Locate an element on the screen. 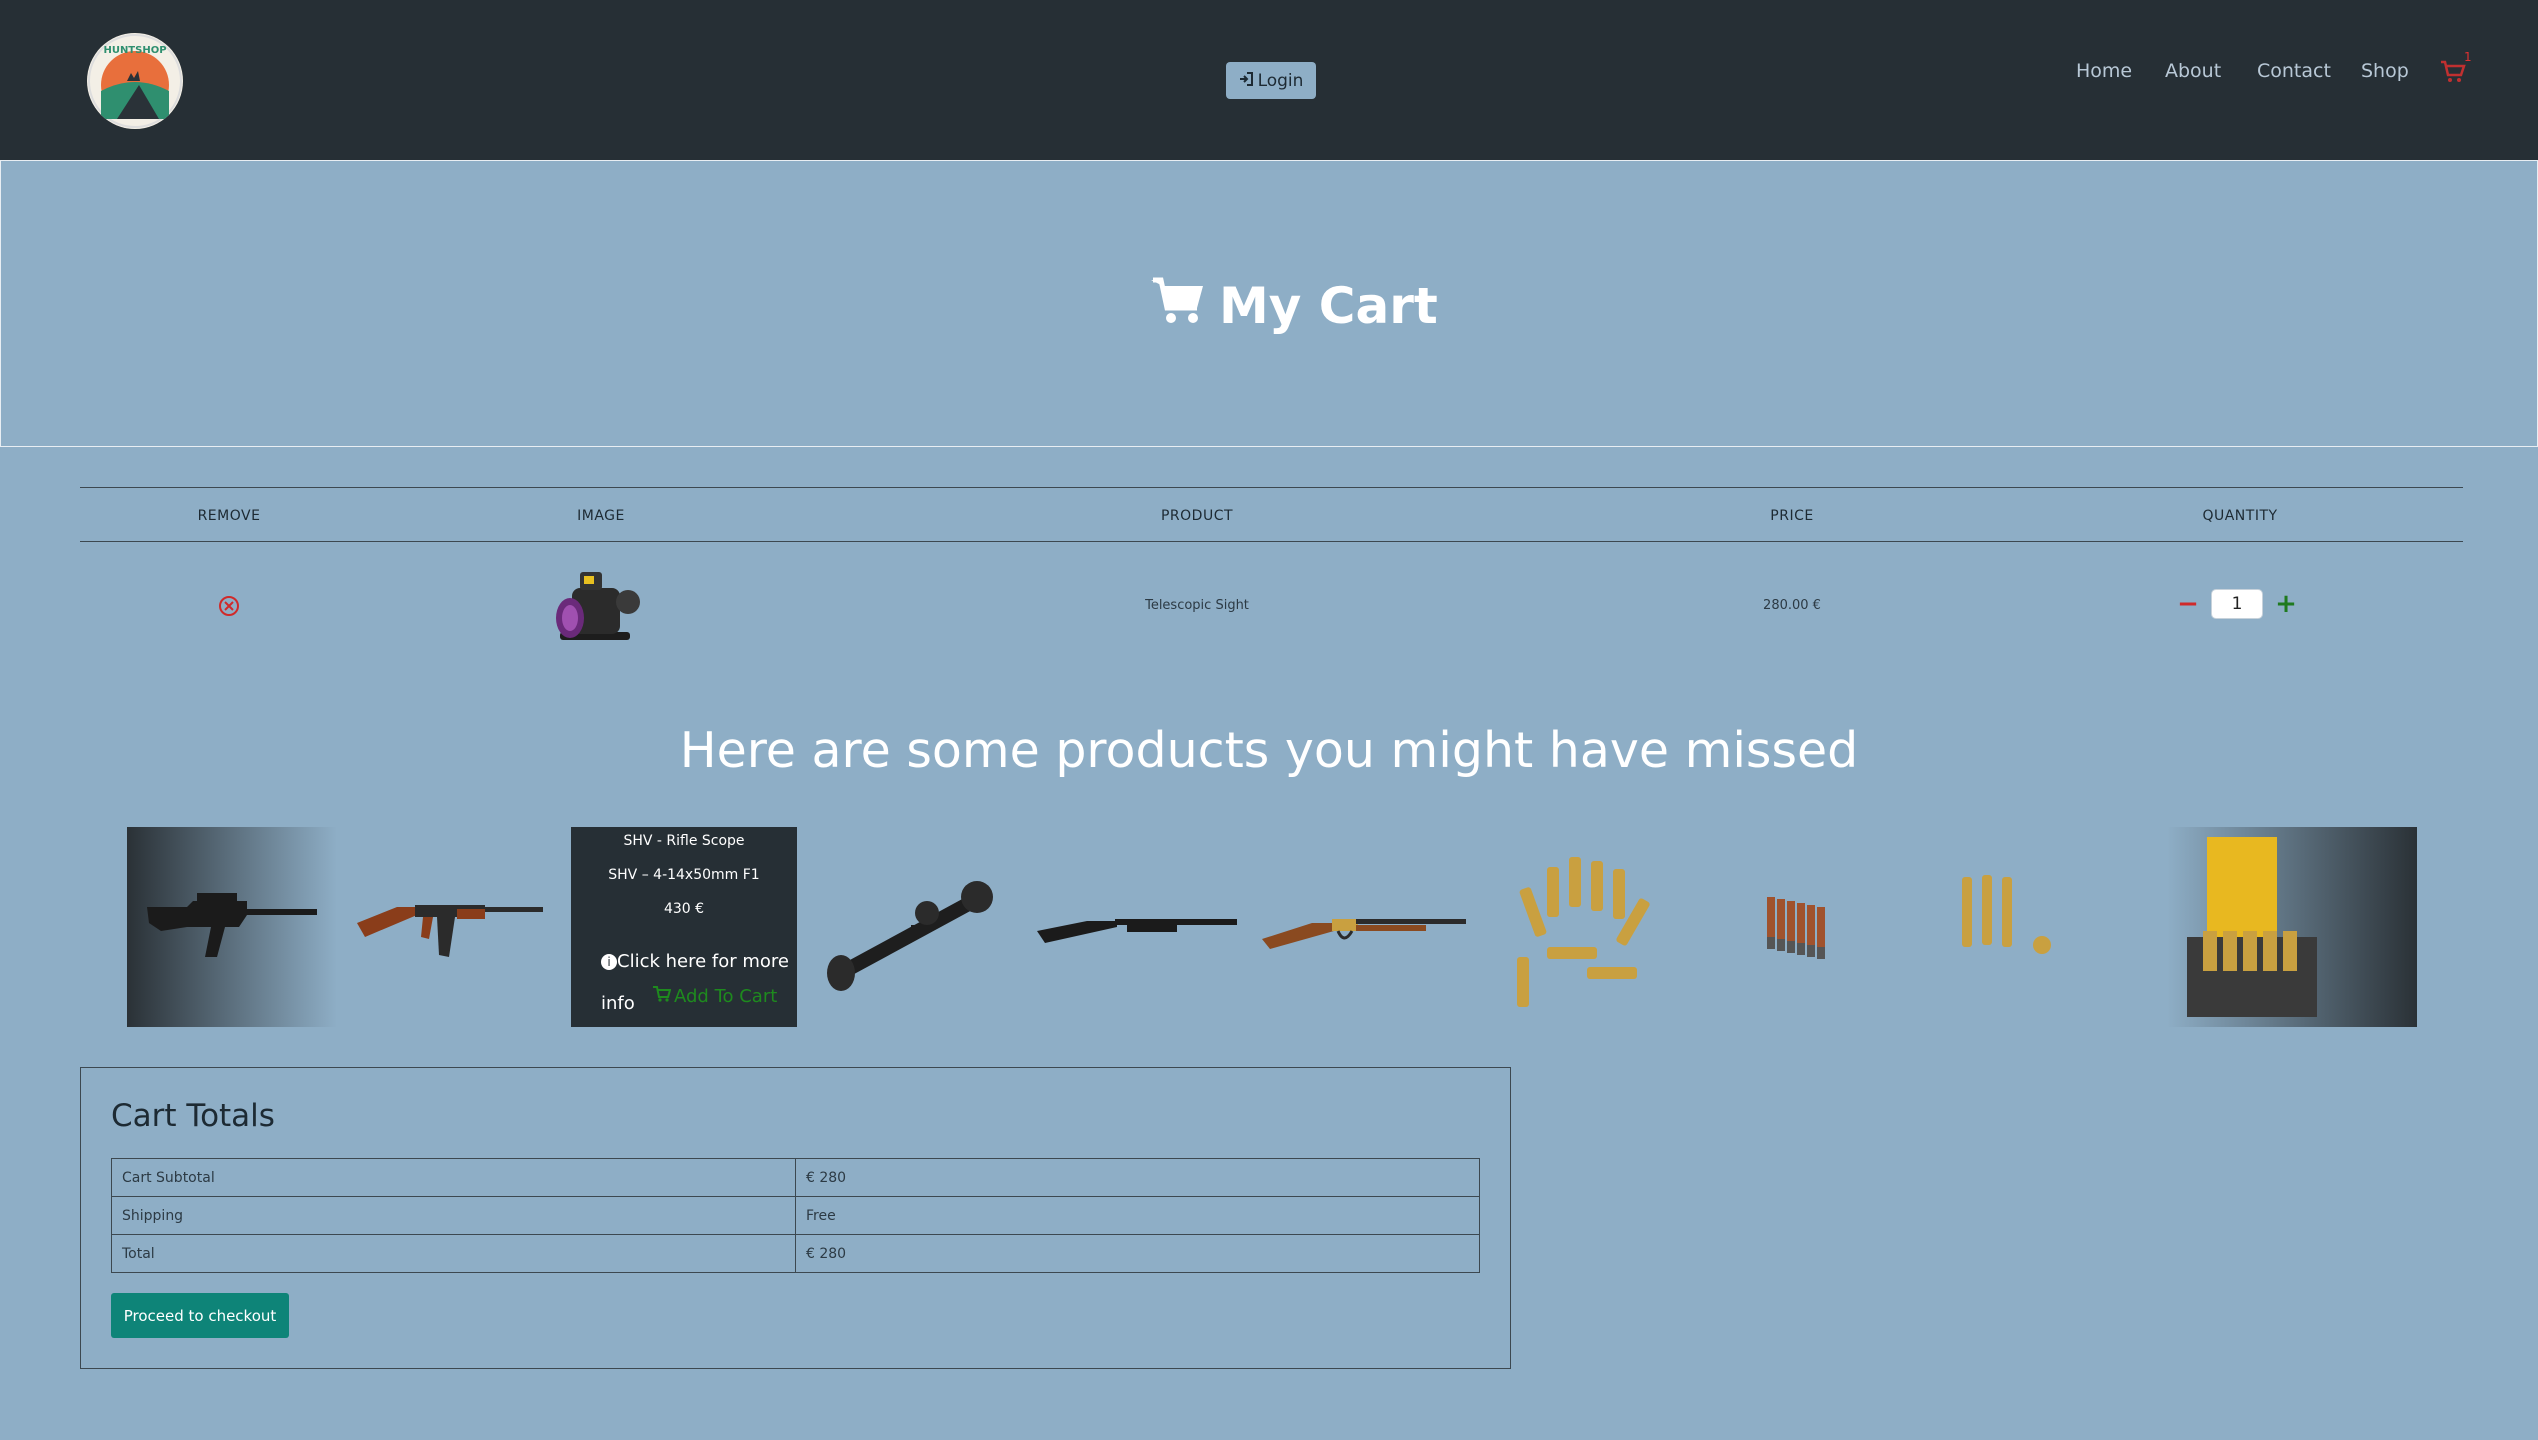 The width and height of the screenshot is (2538, 1440). info-icon: i is located at coordinates (609, 962).